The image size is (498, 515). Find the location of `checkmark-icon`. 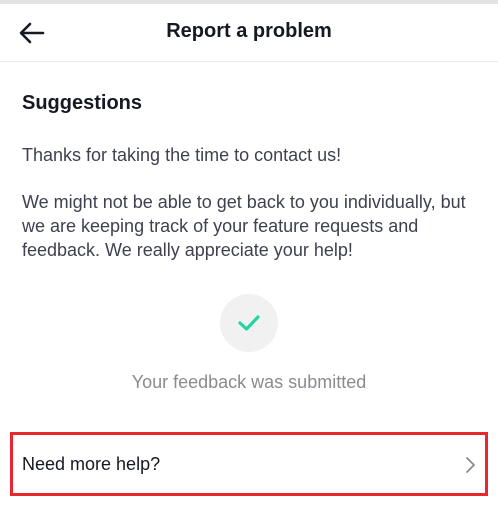

checkmark-icon is located at coordinates (249, 323).